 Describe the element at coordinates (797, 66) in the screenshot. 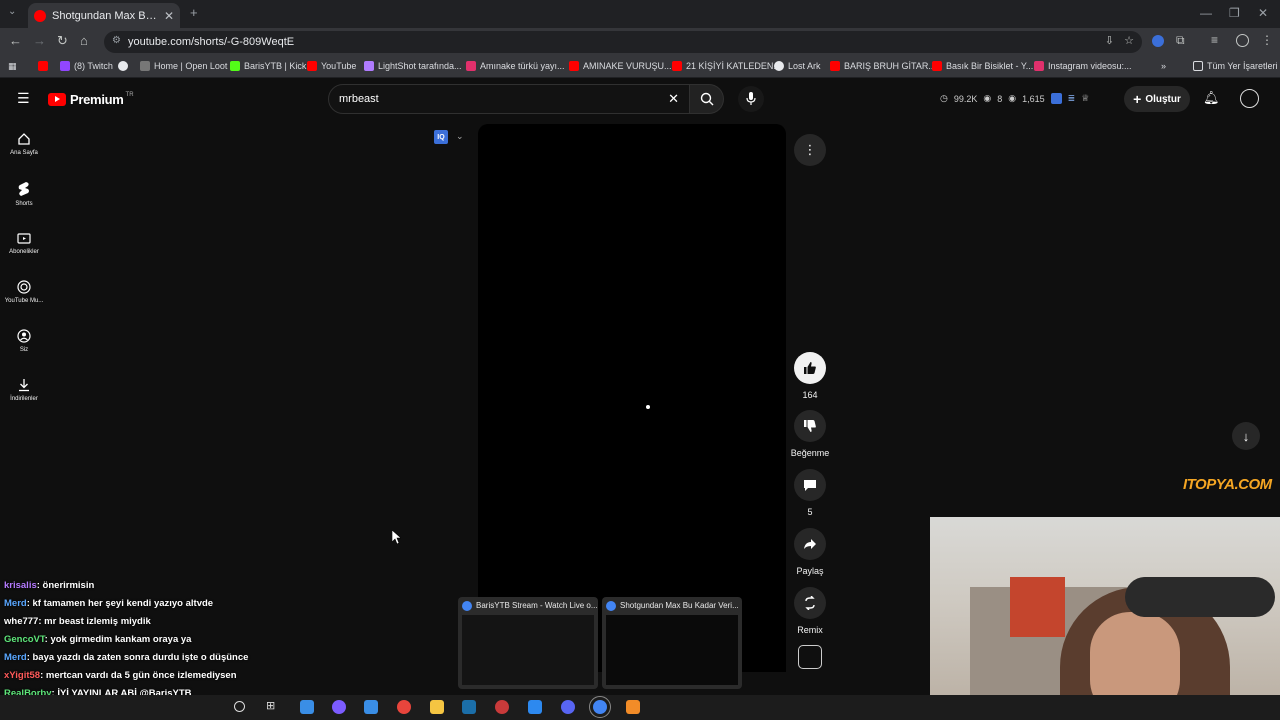

I see `bookmark-item: Lost Ark` at that location.